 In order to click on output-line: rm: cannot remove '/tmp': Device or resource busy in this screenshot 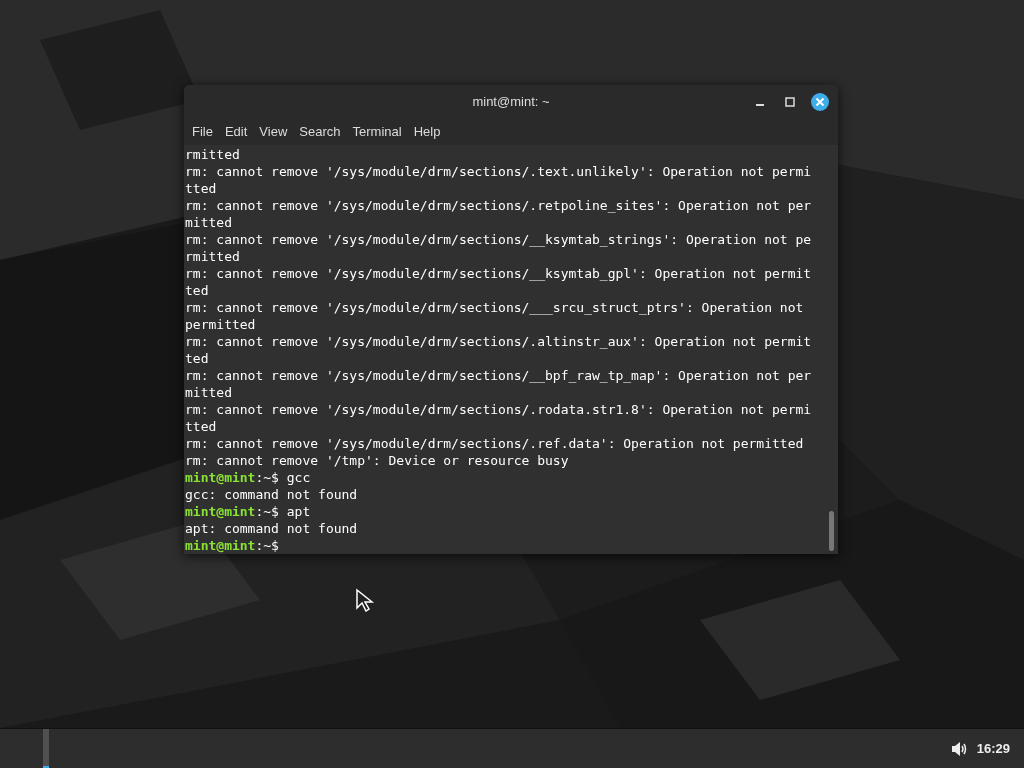, I will do `click(377, 460)`.